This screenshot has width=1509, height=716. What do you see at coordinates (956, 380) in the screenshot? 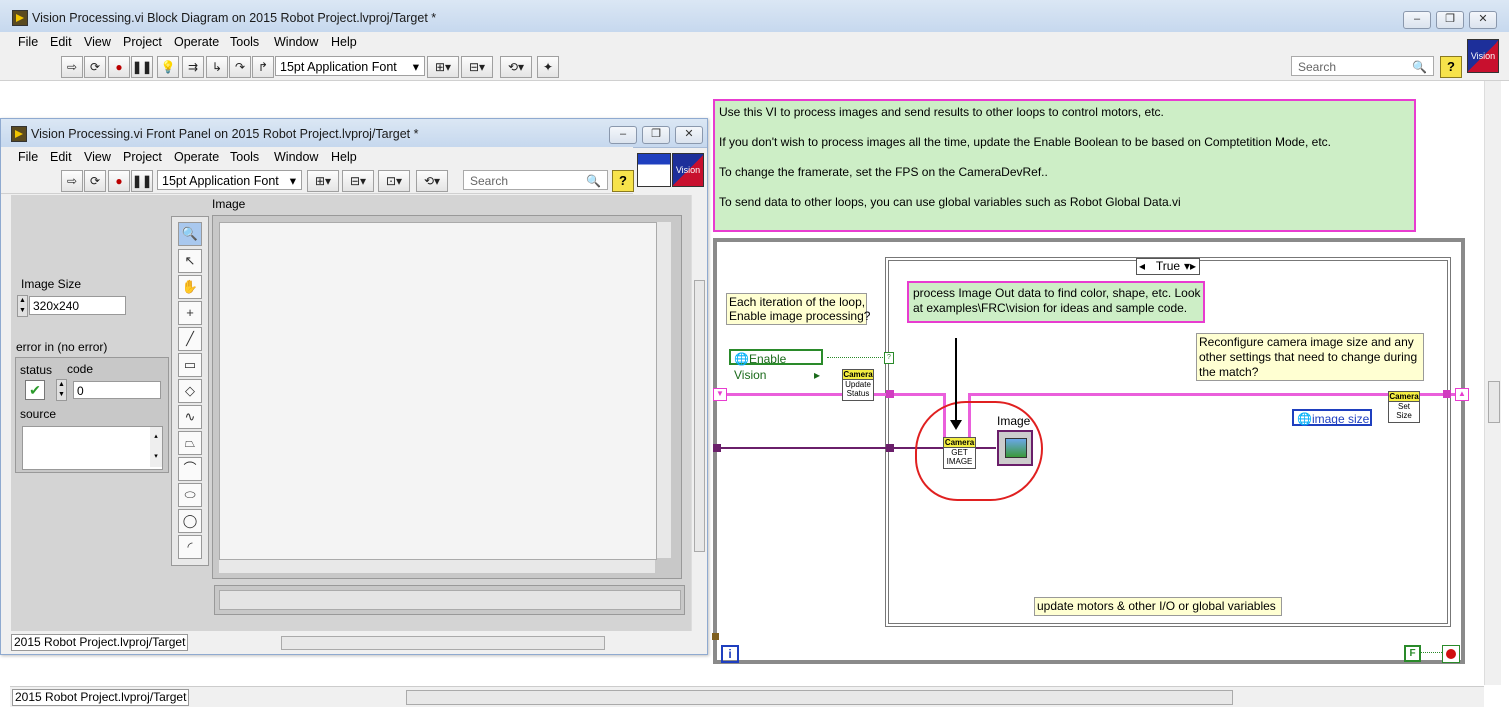
I see `arrow-annotation` at bounding box center [956, 380].